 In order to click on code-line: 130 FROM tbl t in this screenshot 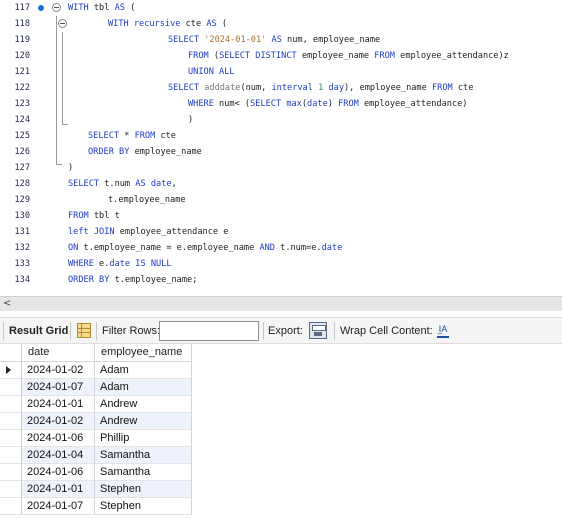, I will do `click(281, 216)`.